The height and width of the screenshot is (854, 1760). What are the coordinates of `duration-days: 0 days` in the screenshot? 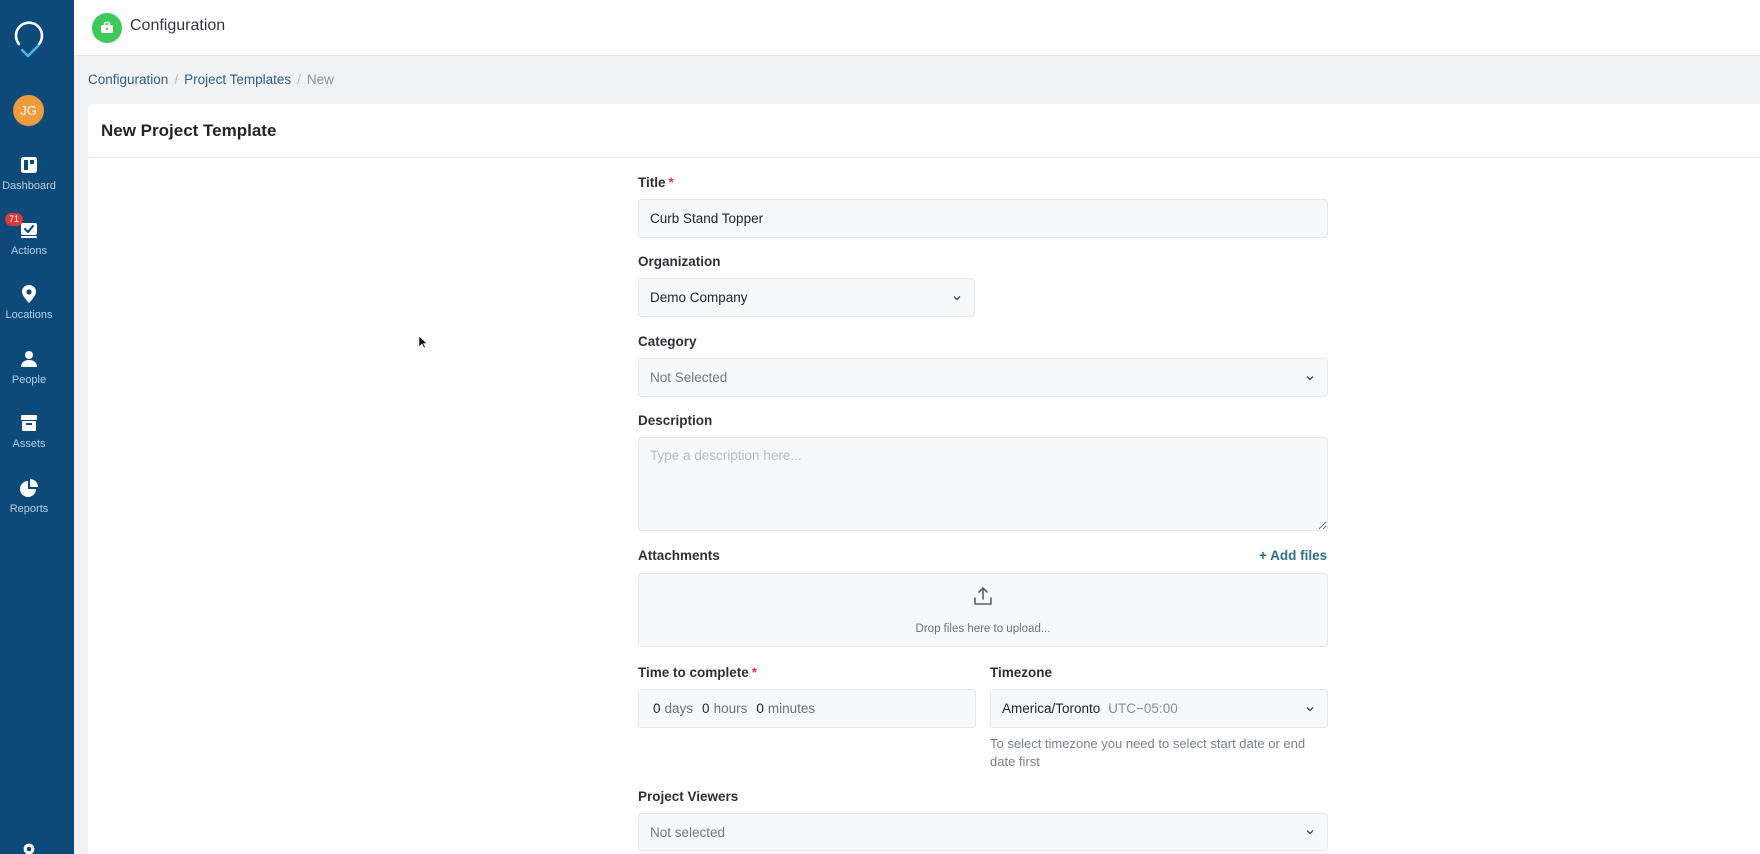 It's located at (673, 708).